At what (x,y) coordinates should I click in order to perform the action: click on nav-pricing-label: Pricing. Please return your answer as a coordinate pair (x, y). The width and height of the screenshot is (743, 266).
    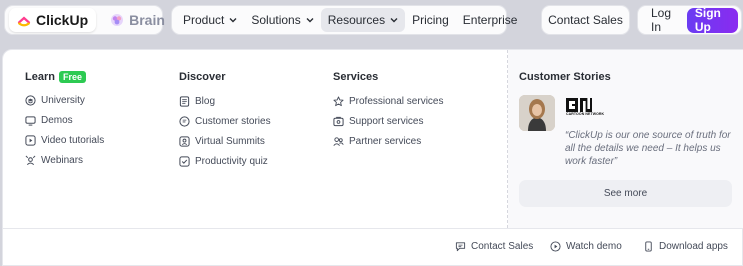
    Looking at the image, I should click on (430, 20).